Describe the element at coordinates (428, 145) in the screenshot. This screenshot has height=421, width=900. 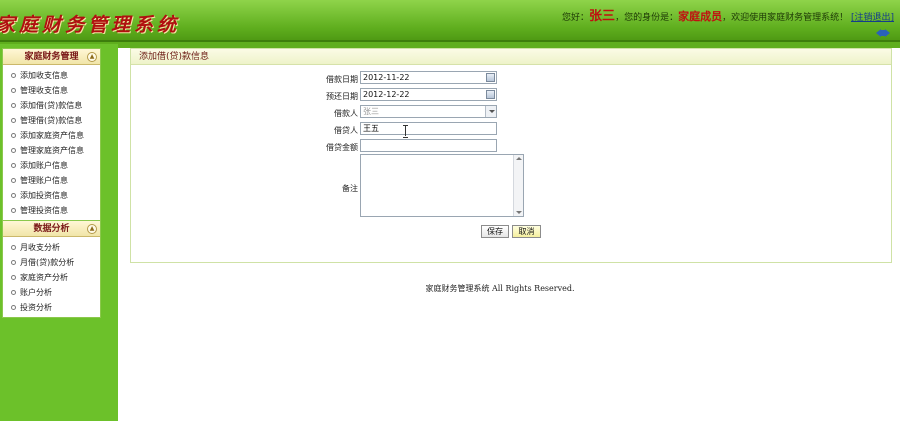
I see `amount-input` at that location.